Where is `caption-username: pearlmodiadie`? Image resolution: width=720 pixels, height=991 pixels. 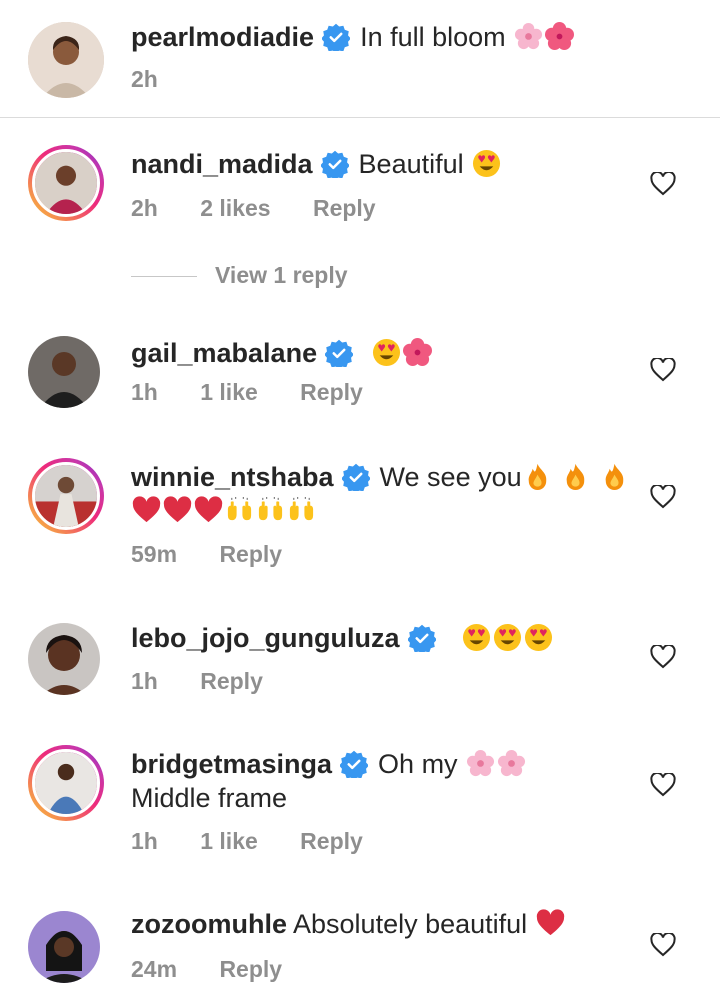
caption-username: pearlmodiadie is located at coordinates (222, 37).